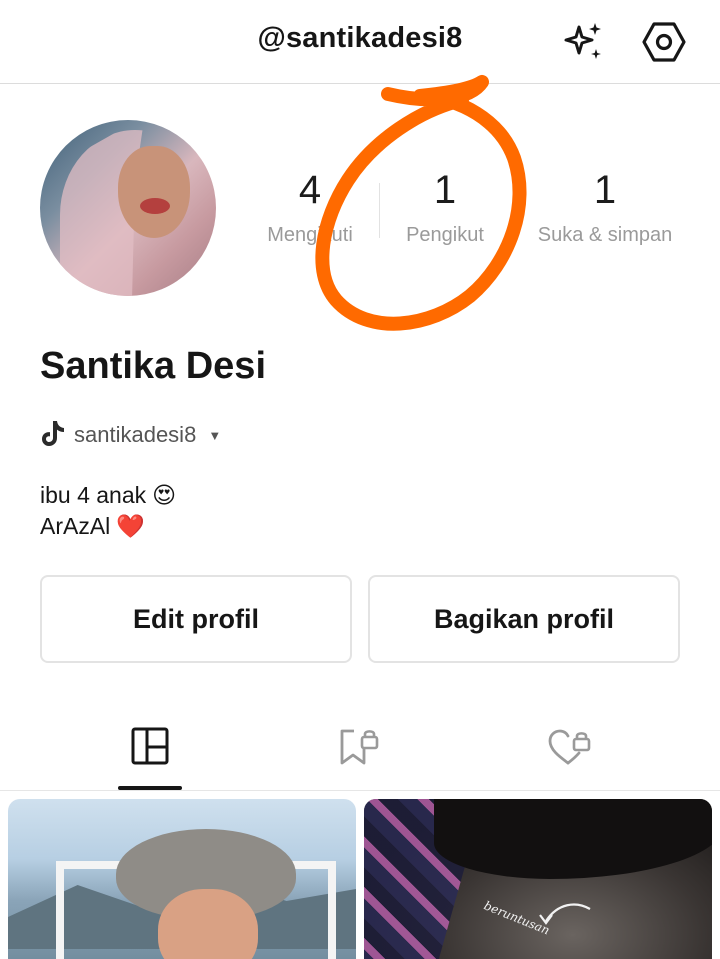  I want to click on profile-handle: @santikadesi8, so click(360, 38).